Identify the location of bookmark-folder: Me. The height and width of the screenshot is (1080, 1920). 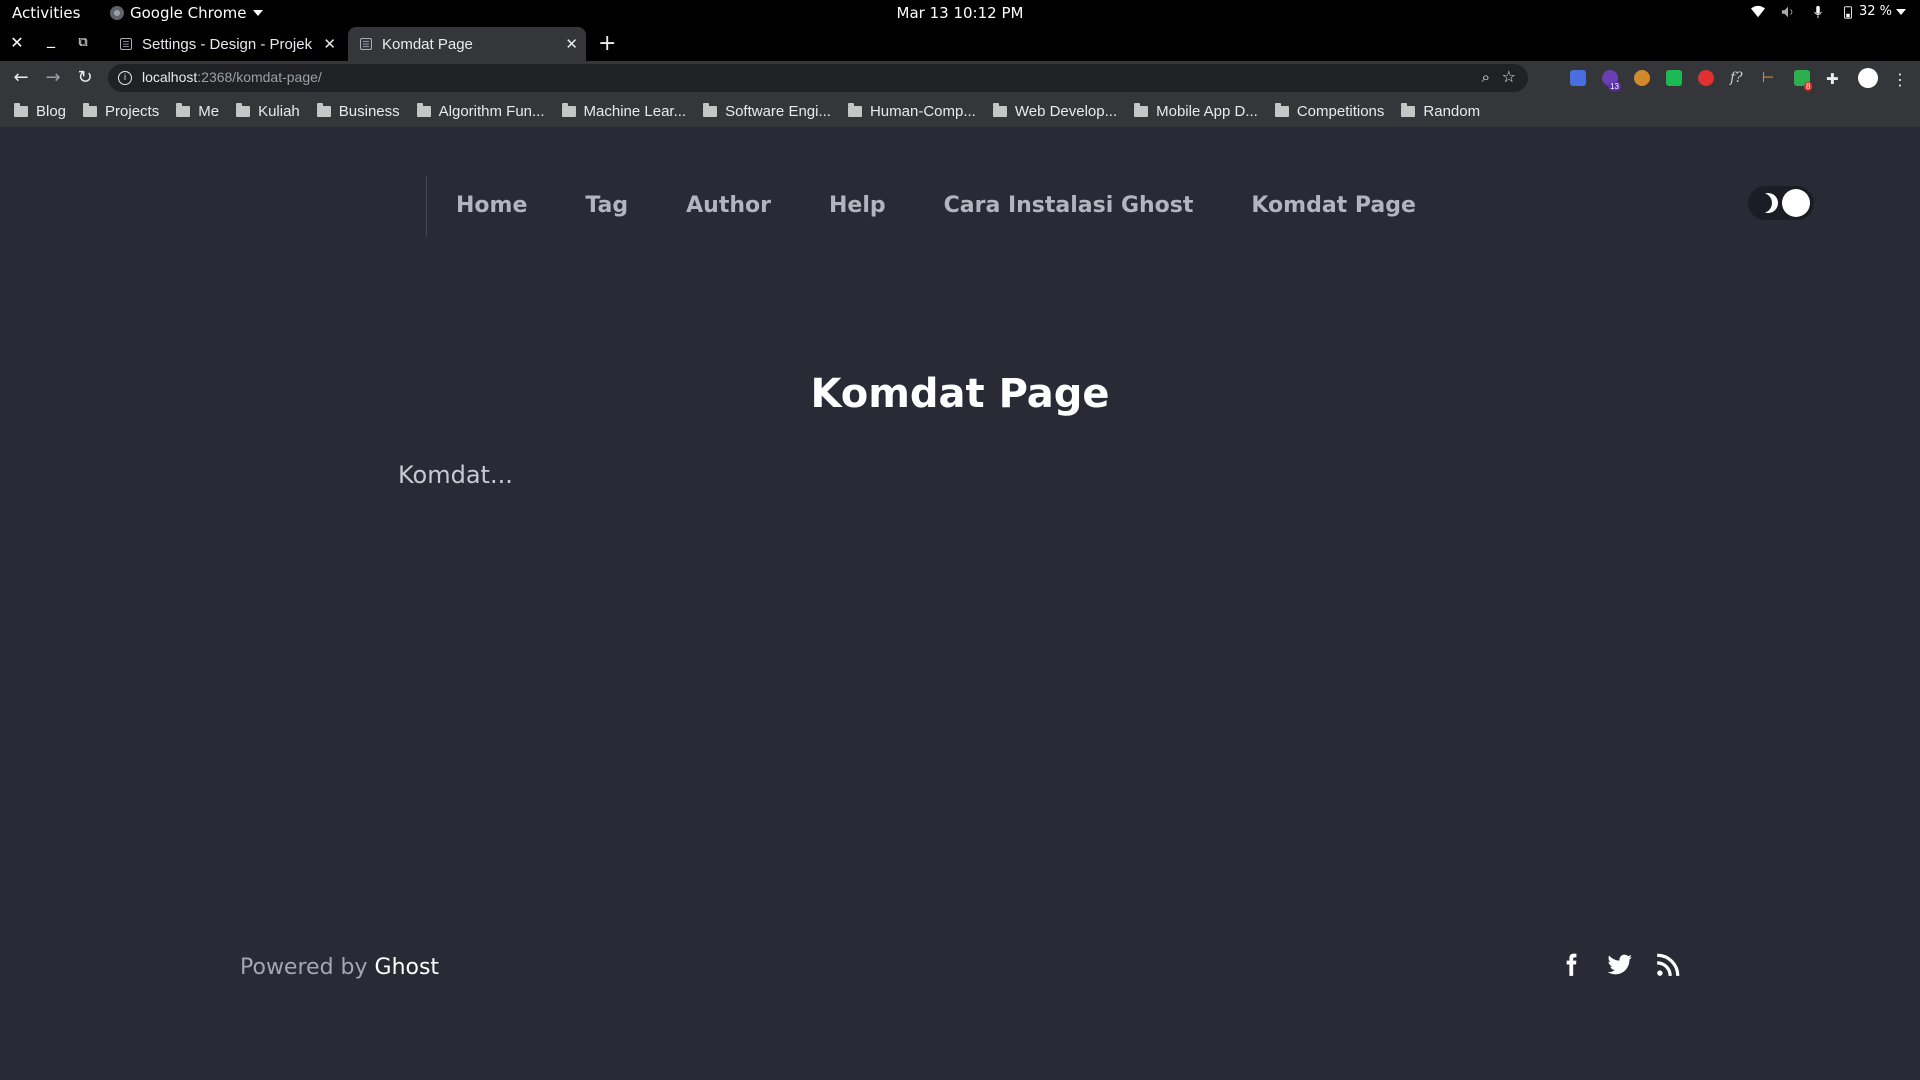
(198, 111).